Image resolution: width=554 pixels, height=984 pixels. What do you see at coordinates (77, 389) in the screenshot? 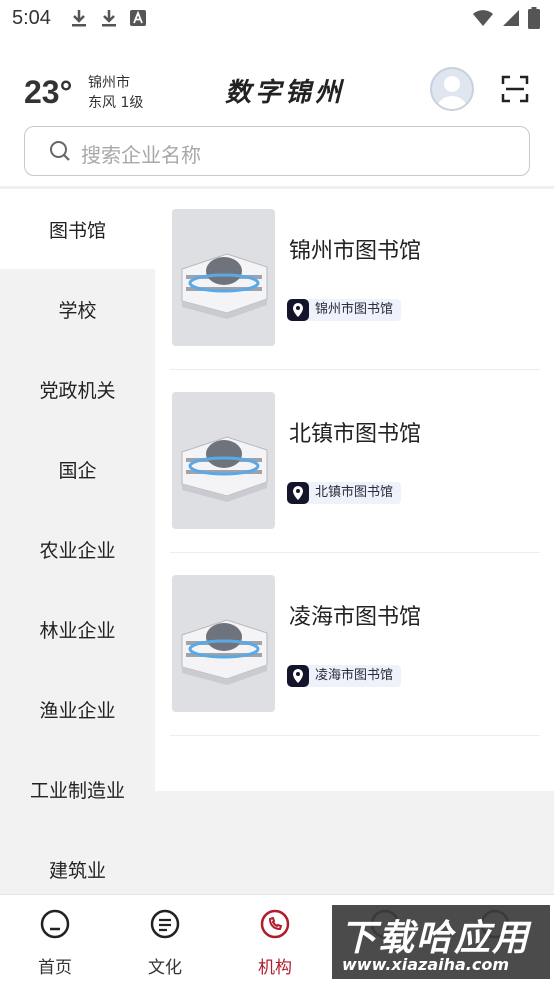
I see `sidebar-item-government: 党政机关` at bounding box center [77, 389].